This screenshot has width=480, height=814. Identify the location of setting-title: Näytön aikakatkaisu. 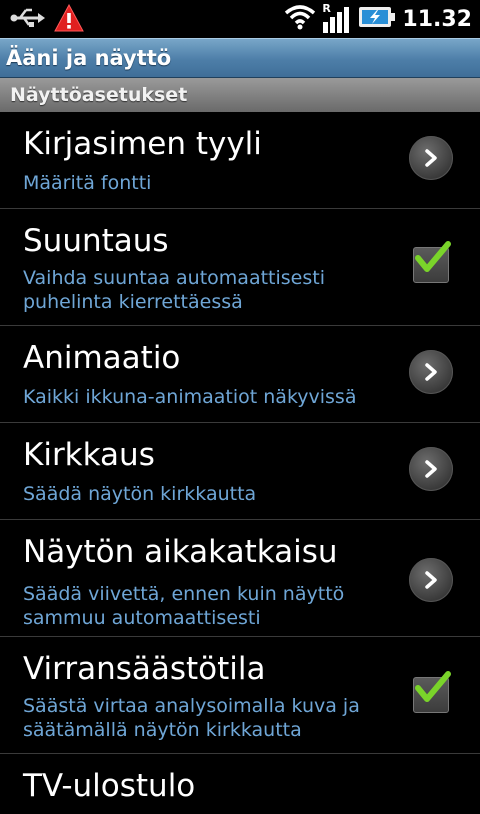
(180, 552).